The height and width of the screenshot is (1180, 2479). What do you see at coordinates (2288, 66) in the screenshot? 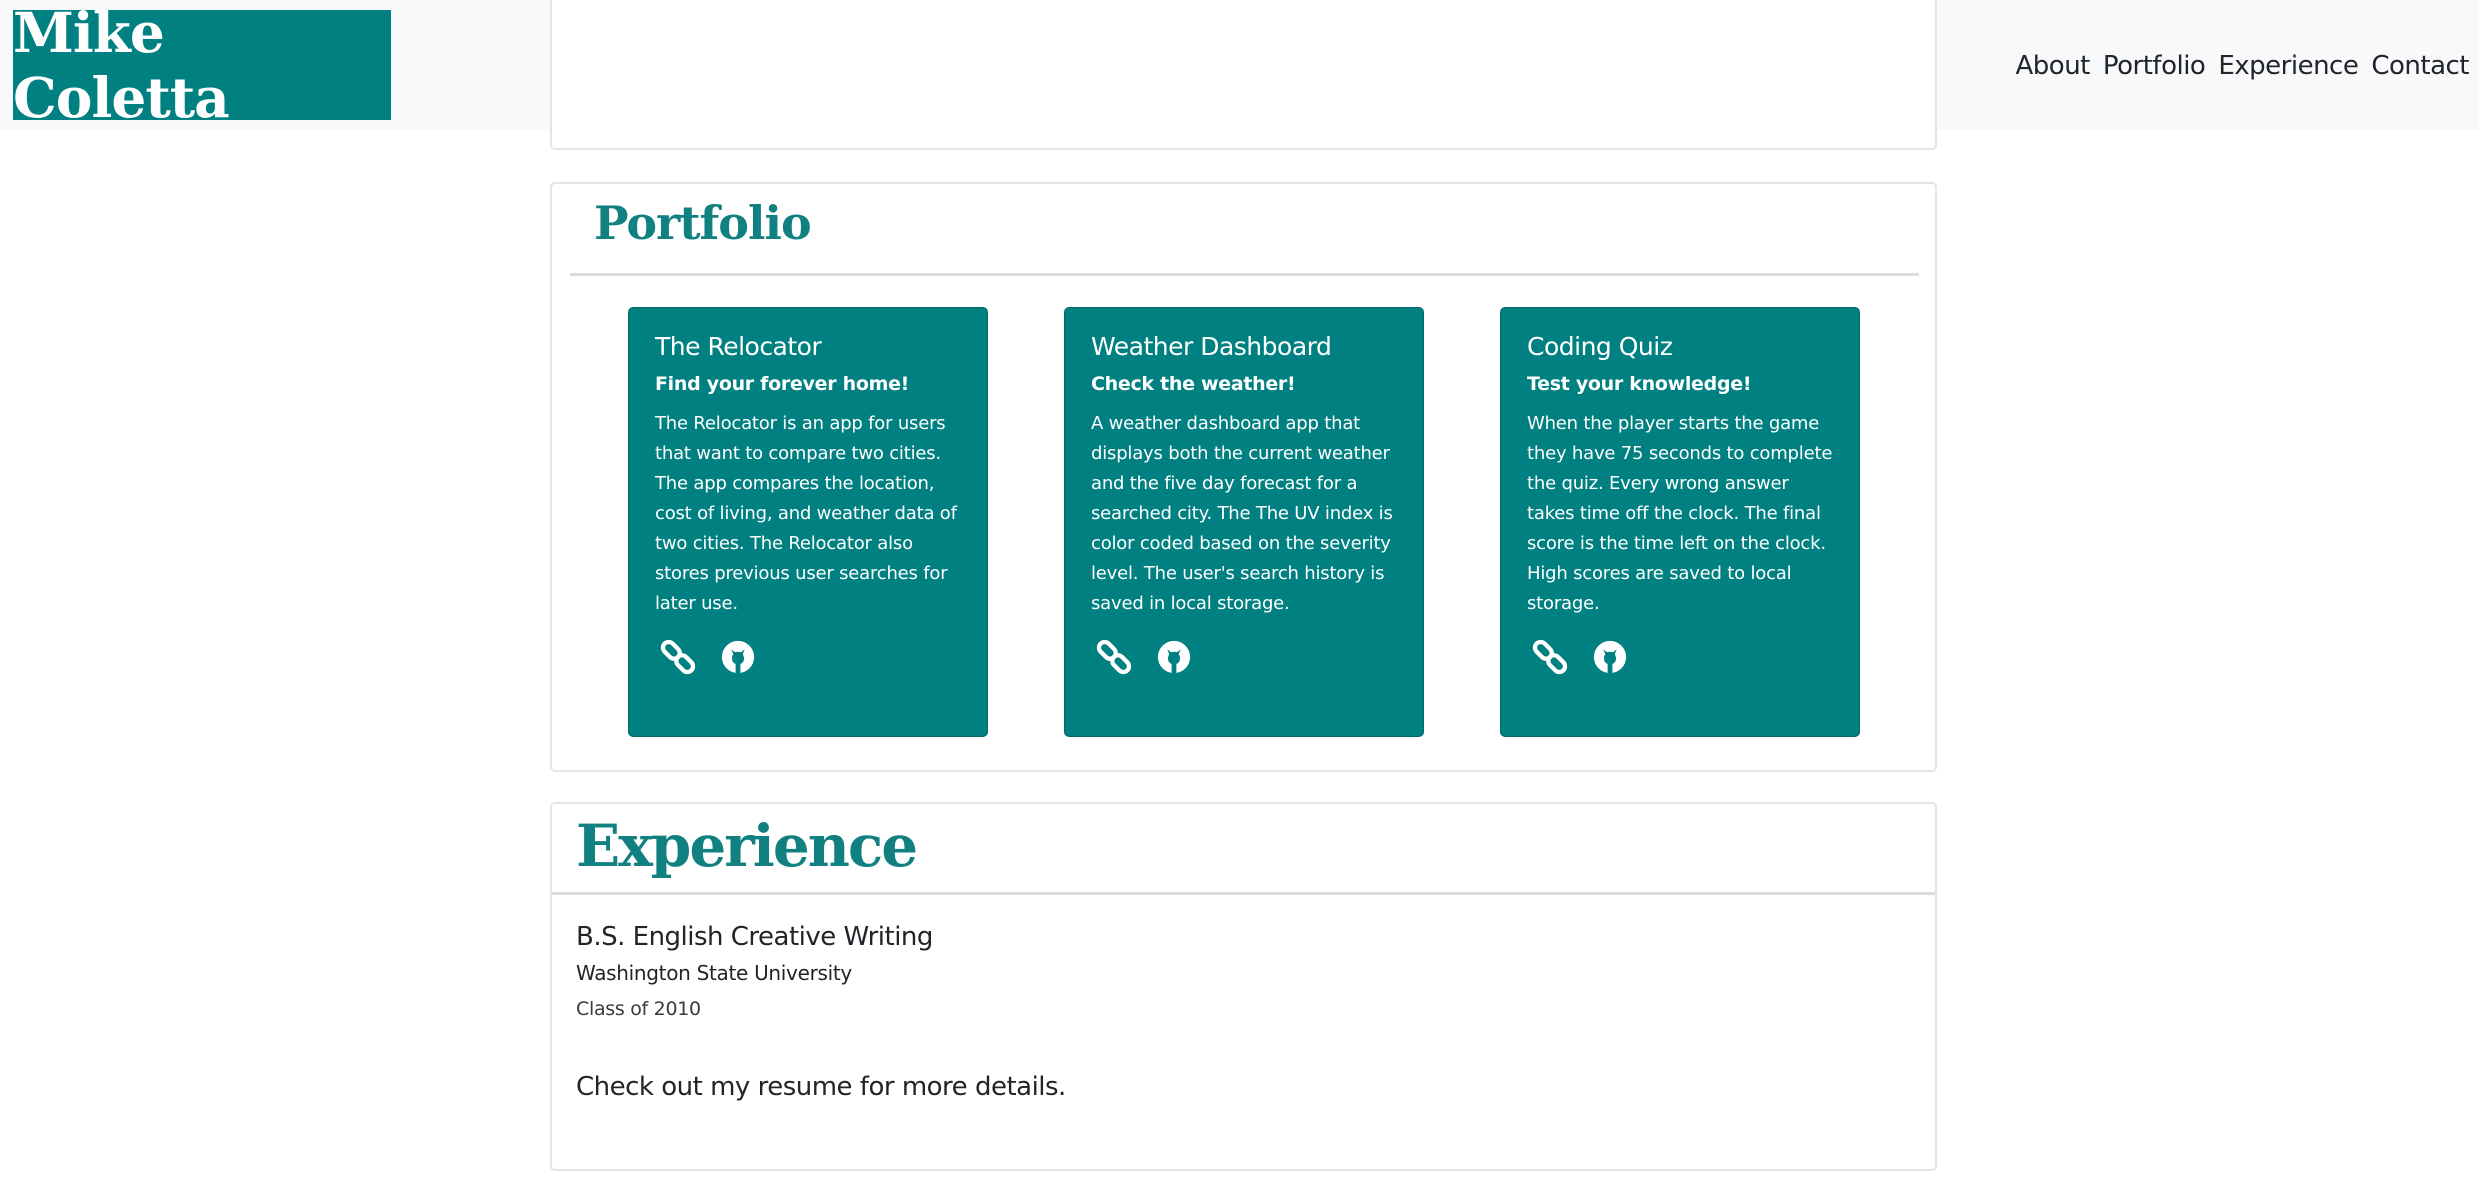
I see `nav-link-experience: Experience` at bounding box center [2288, 66].